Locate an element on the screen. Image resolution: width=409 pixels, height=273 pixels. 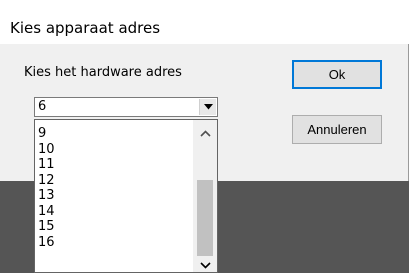
list-item: 16 is located at coordinates (114, 243).